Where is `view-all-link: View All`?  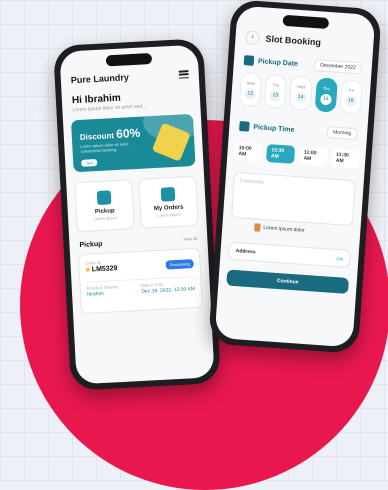
view-all-link: View All is located at coordinates (190, 240).